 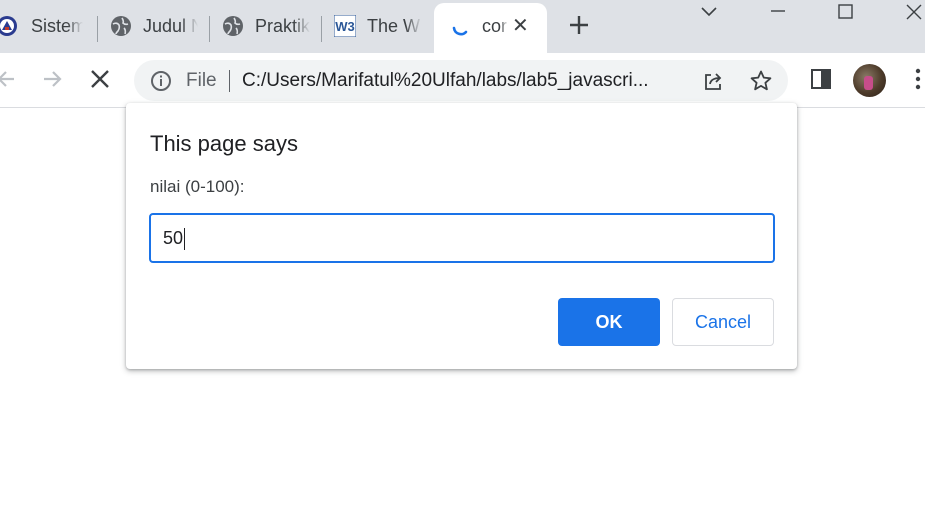 I want to click on close-tab-icon: ✕, so click(x=520, y=26).